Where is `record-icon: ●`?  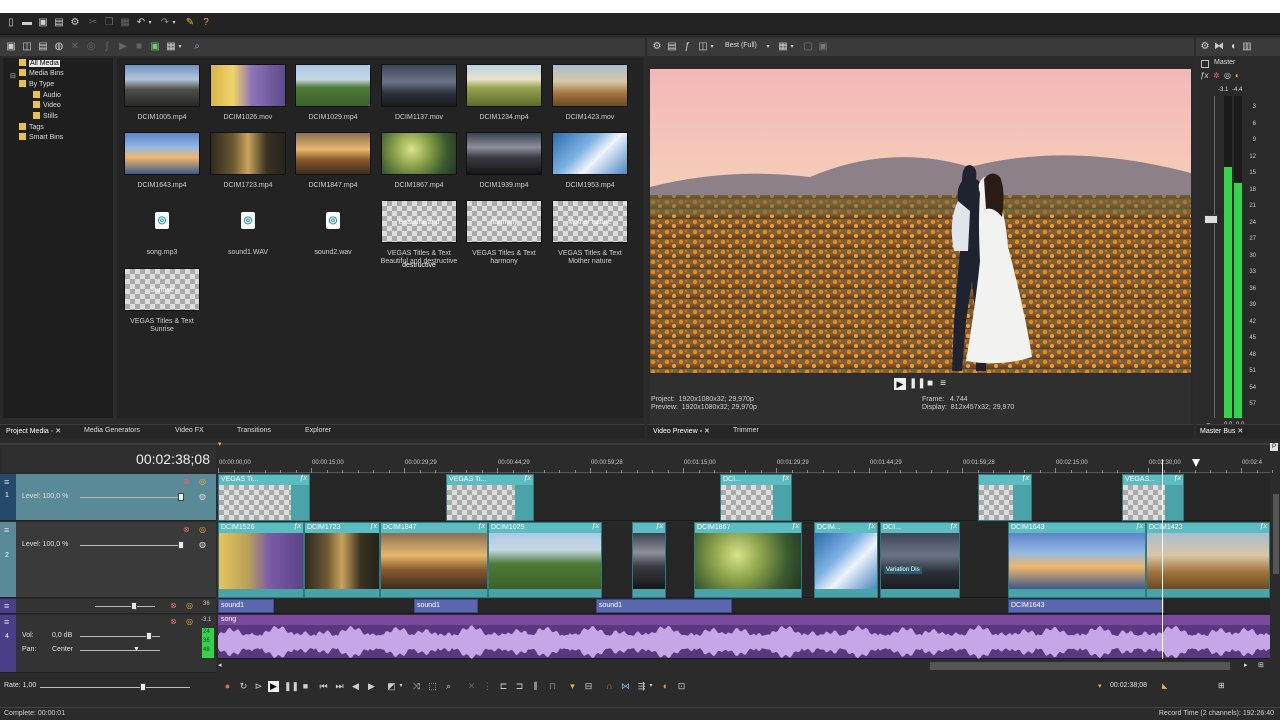
record-icon: ● is located at coordinates (227, 686).